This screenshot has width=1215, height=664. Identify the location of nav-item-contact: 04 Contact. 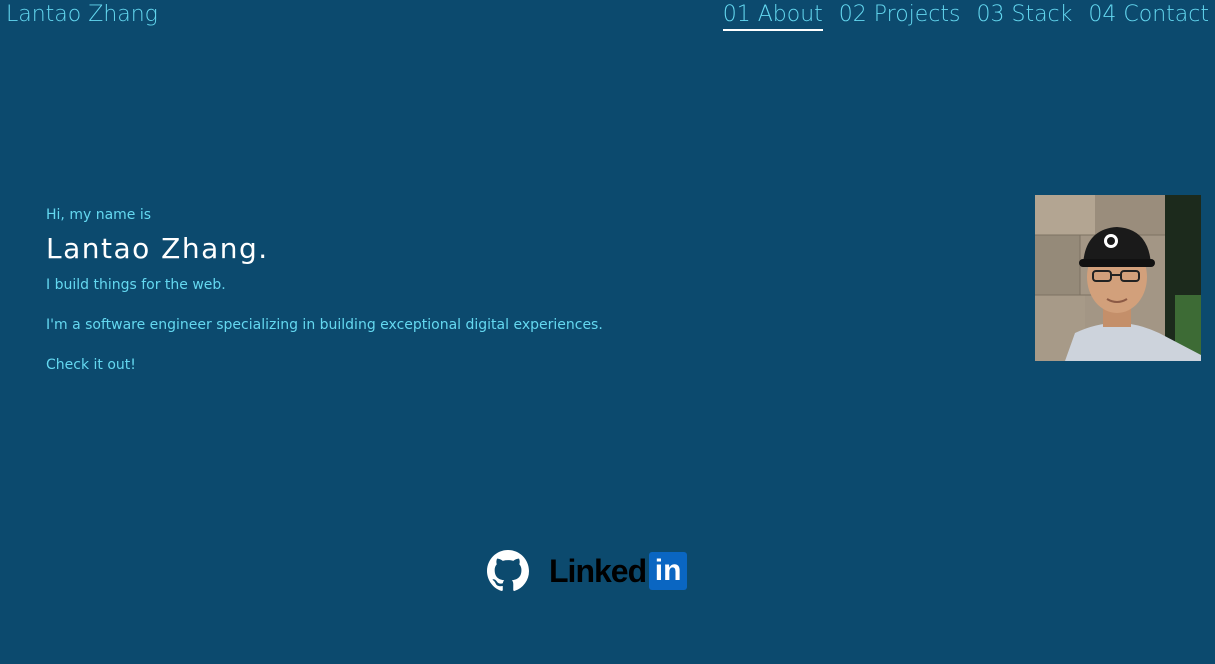
(1148, 16).